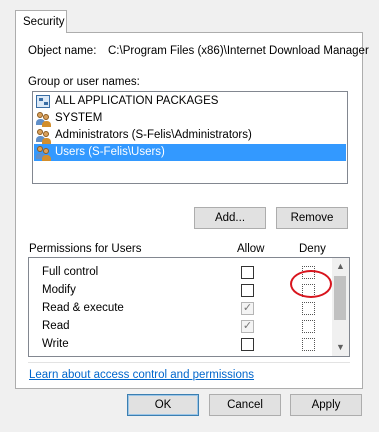  What do you see at coordinates (62, 51) in the screenshot?
I see `object-name-label: Object name:` at bounding box center [62, 51].